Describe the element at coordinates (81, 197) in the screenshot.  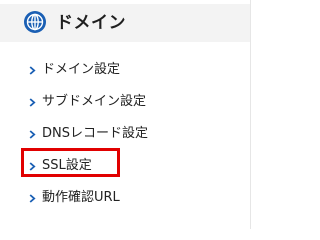
I see `sidebar-item-label: 動作確認URL` at that location.